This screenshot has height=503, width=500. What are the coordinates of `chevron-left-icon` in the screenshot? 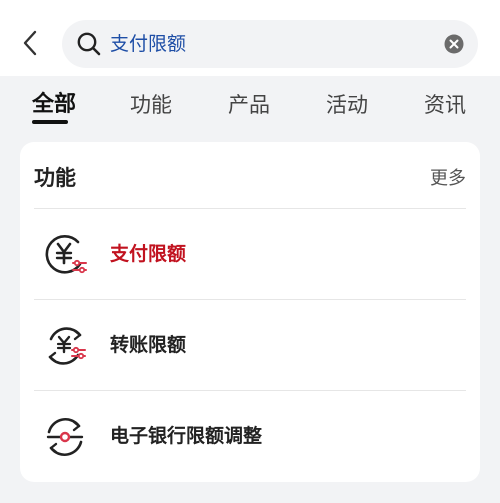 It's located at (30, 43).